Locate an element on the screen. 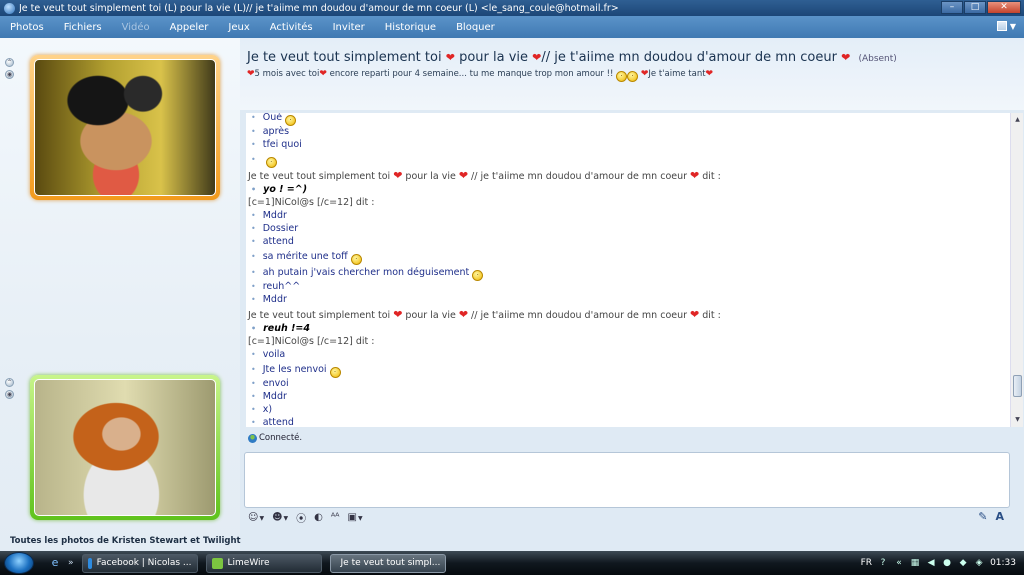 This screenshot has height=575, width=1024. window-controls: – □ ✕ is located at coordinates (981, 7).